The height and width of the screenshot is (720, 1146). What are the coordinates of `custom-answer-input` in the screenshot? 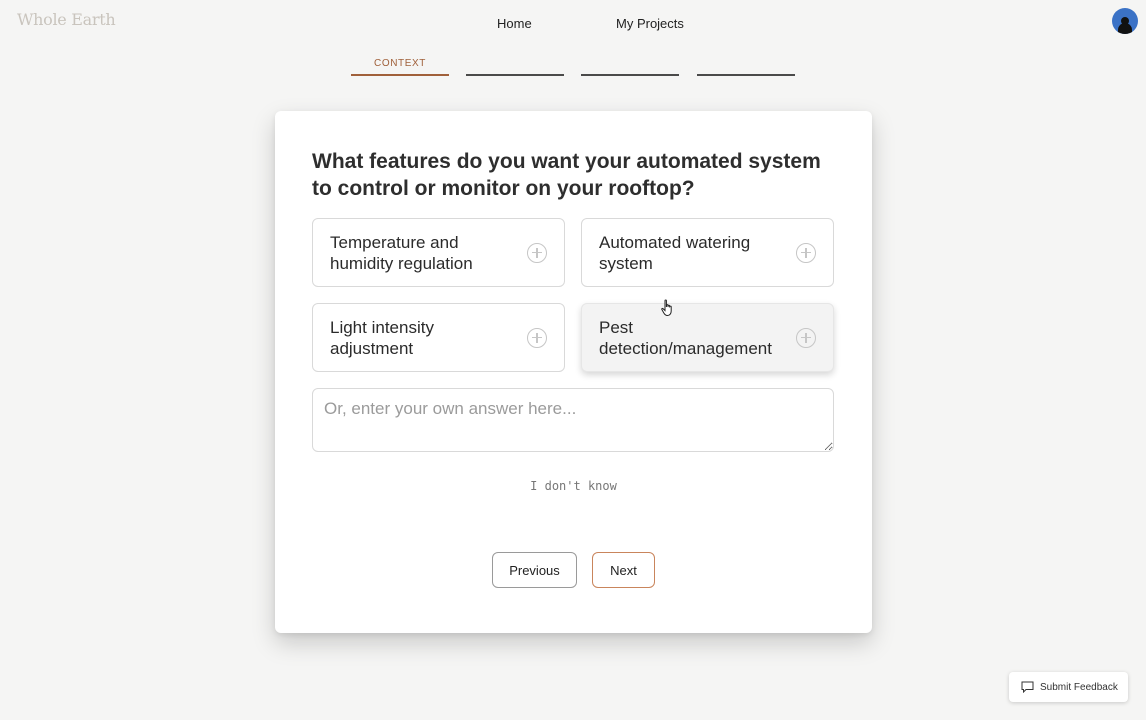 It's located at (573, 420).